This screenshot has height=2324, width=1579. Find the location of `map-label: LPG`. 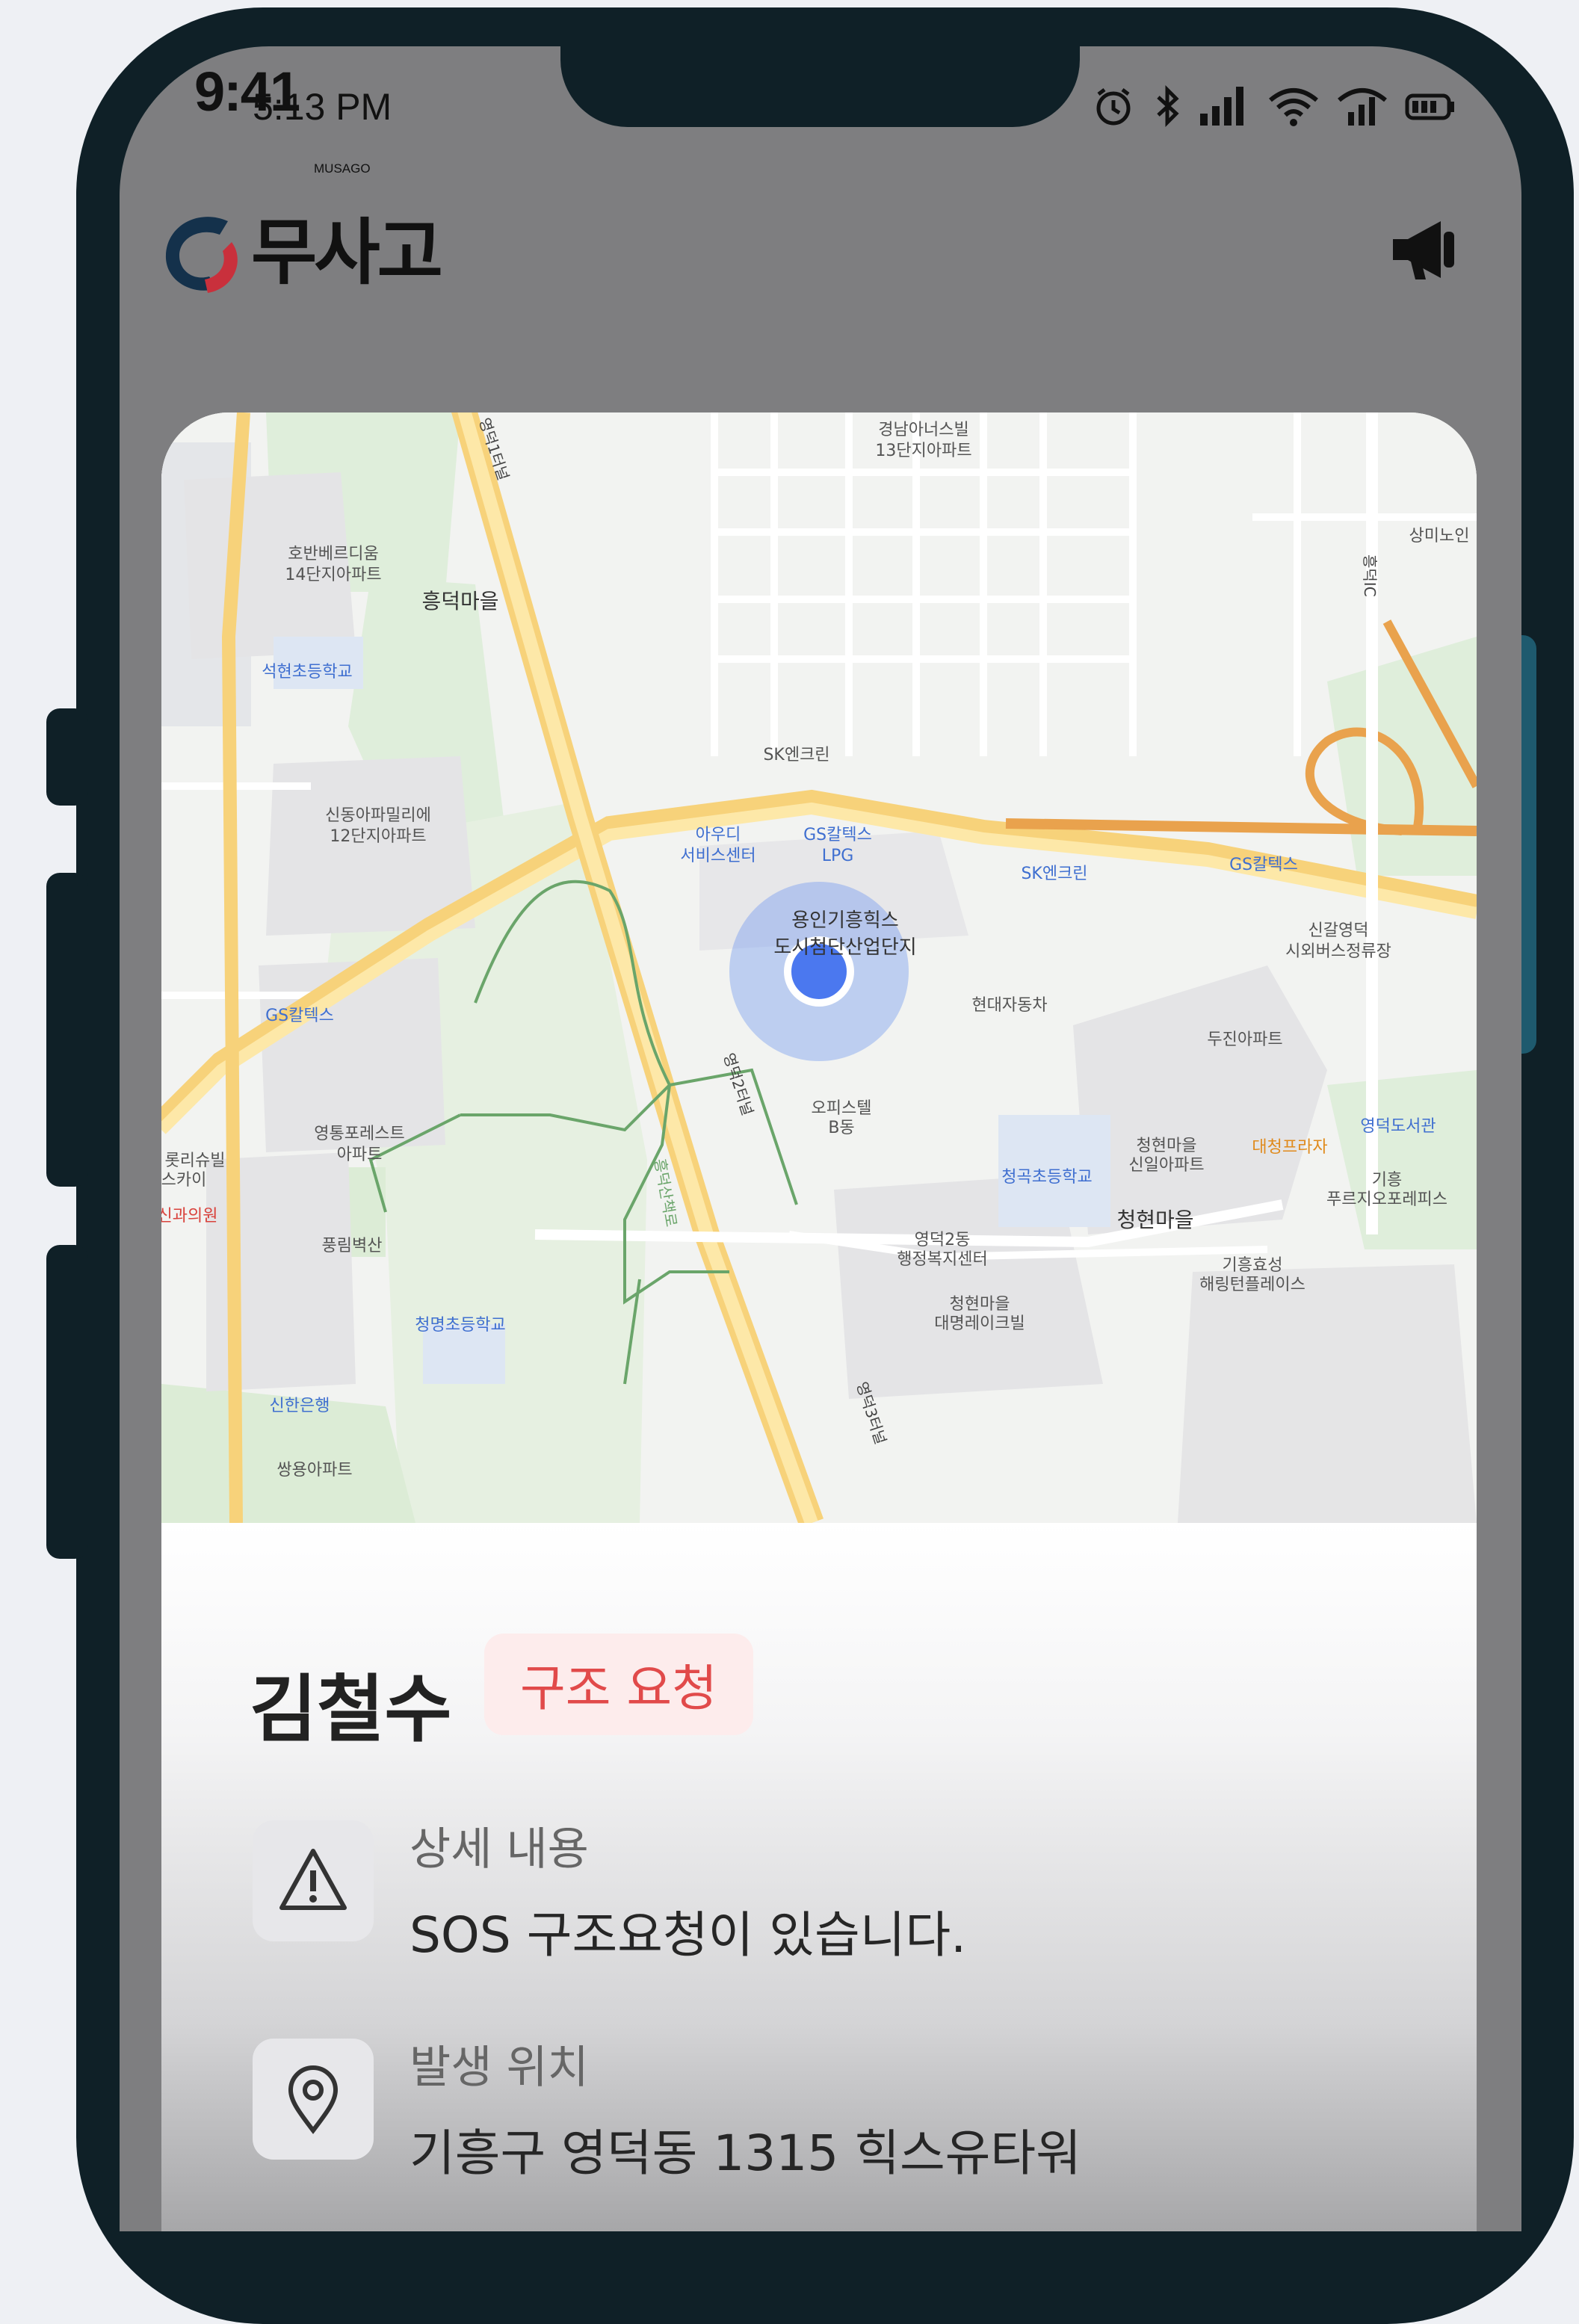

map-label: LPG is located at coordinates (838, 856).